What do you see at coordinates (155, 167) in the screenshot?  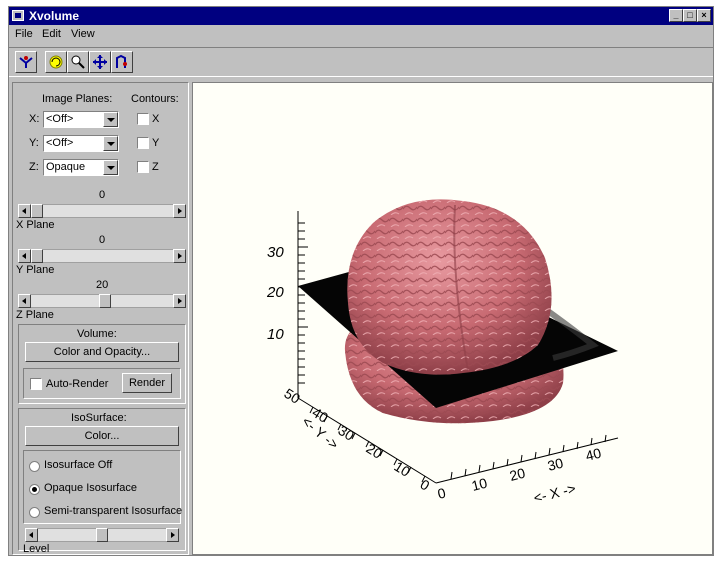 I see `z-contour-label: Z` at bounding box center [155, 167].